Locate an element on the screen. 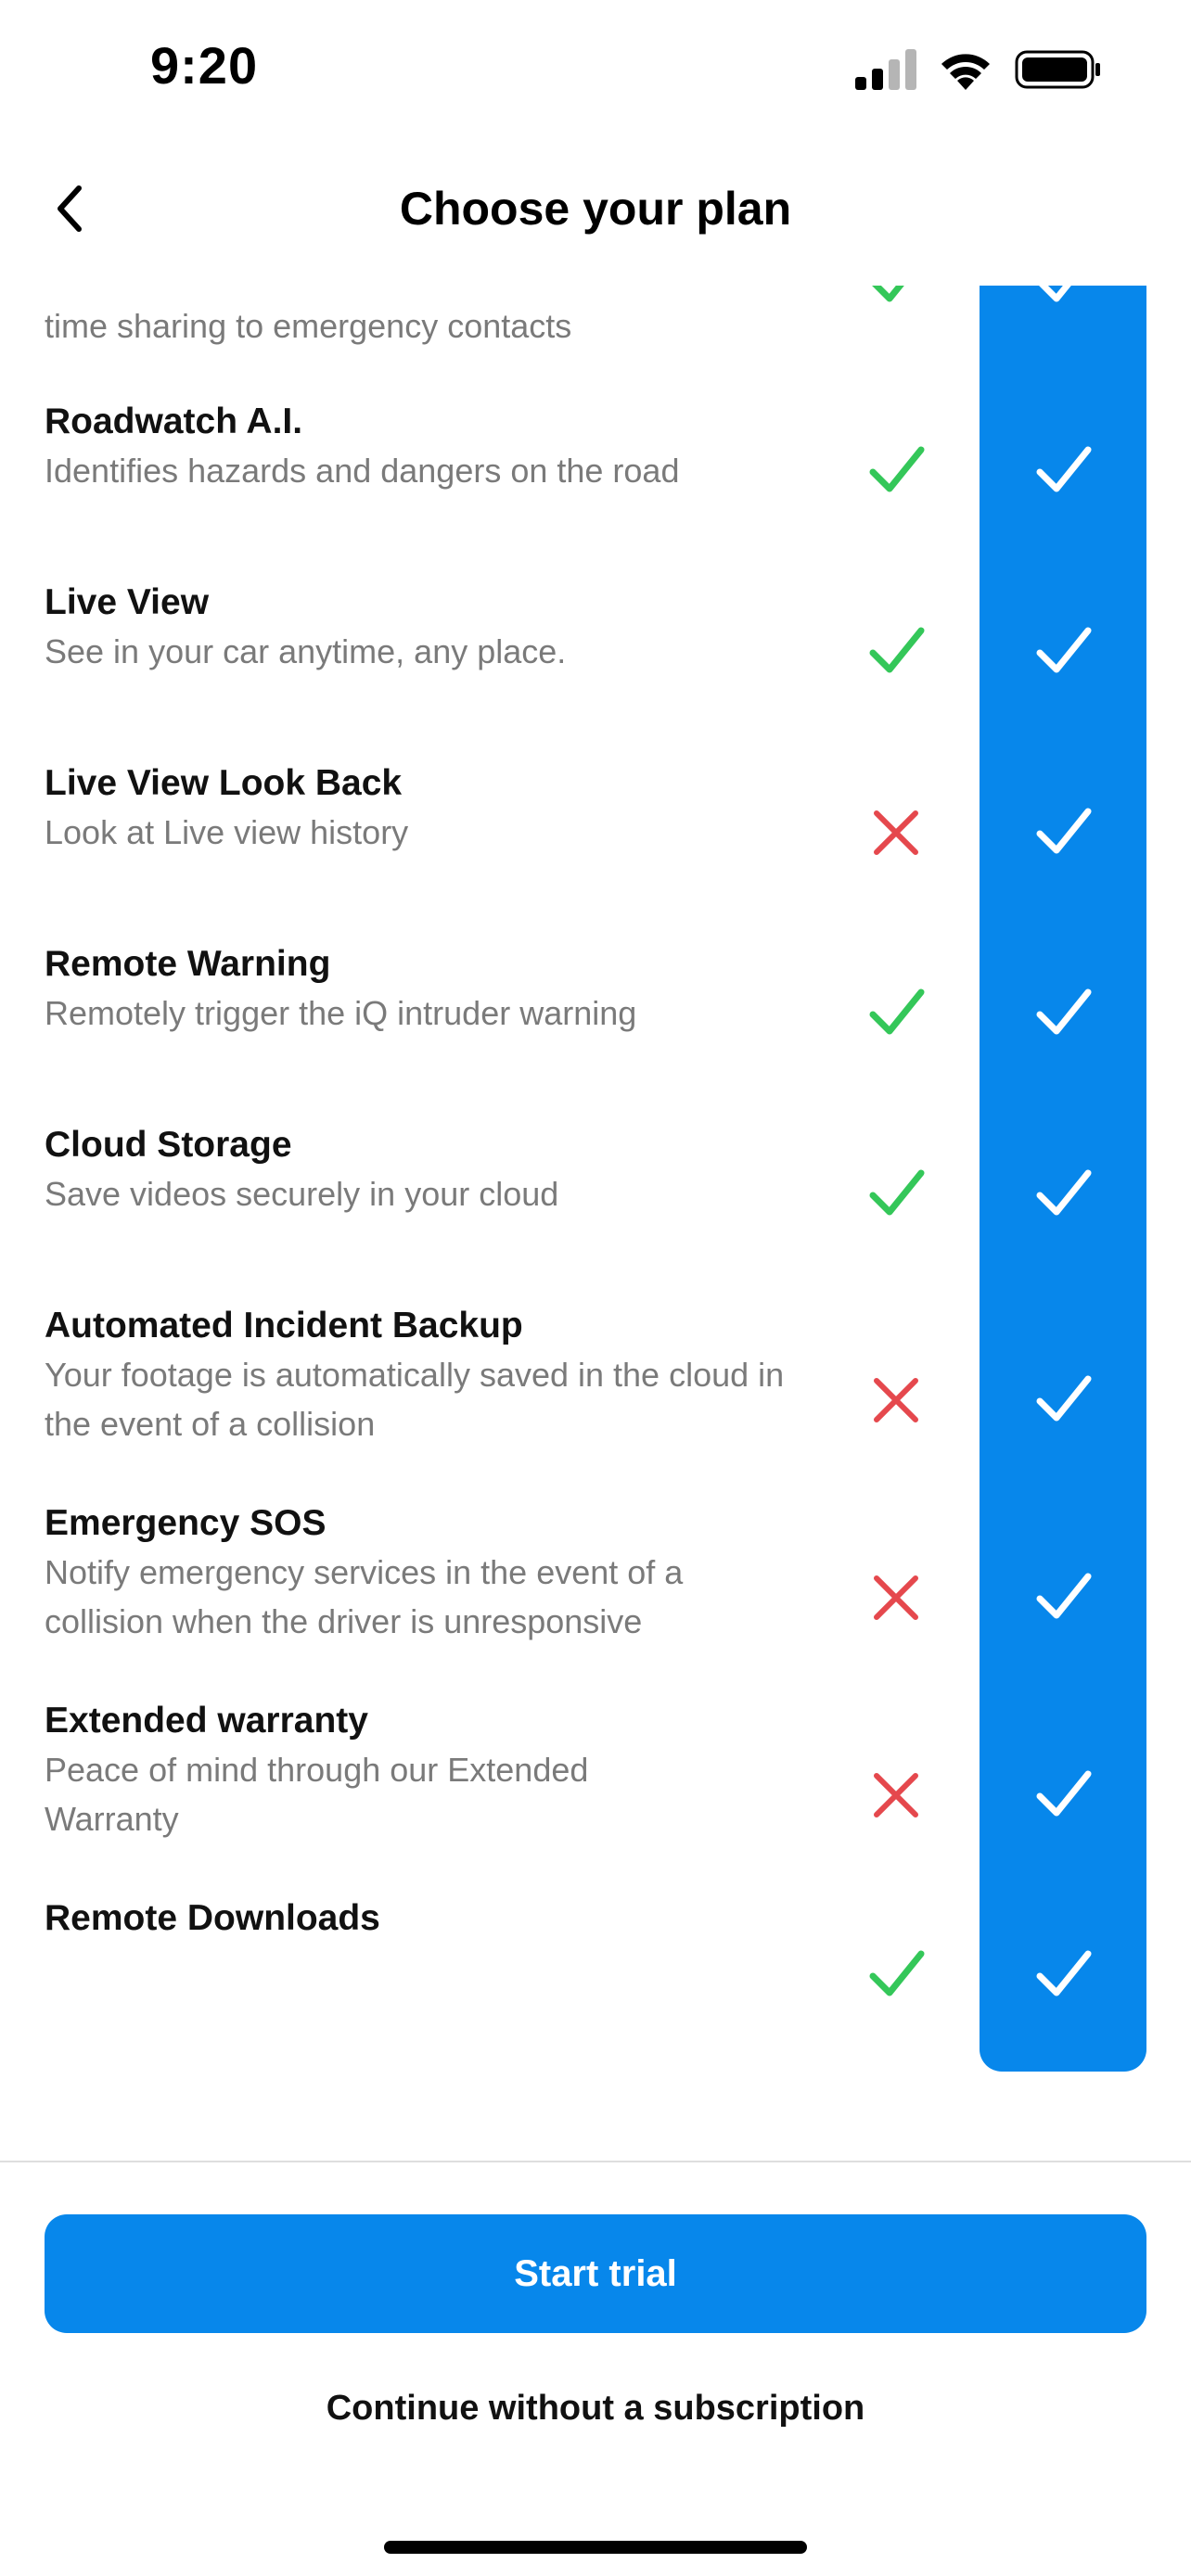 Image resolution: width=1191 pixels, height=2576 pixels. page-title: Choose your plan is located at coordinates (595, 209).